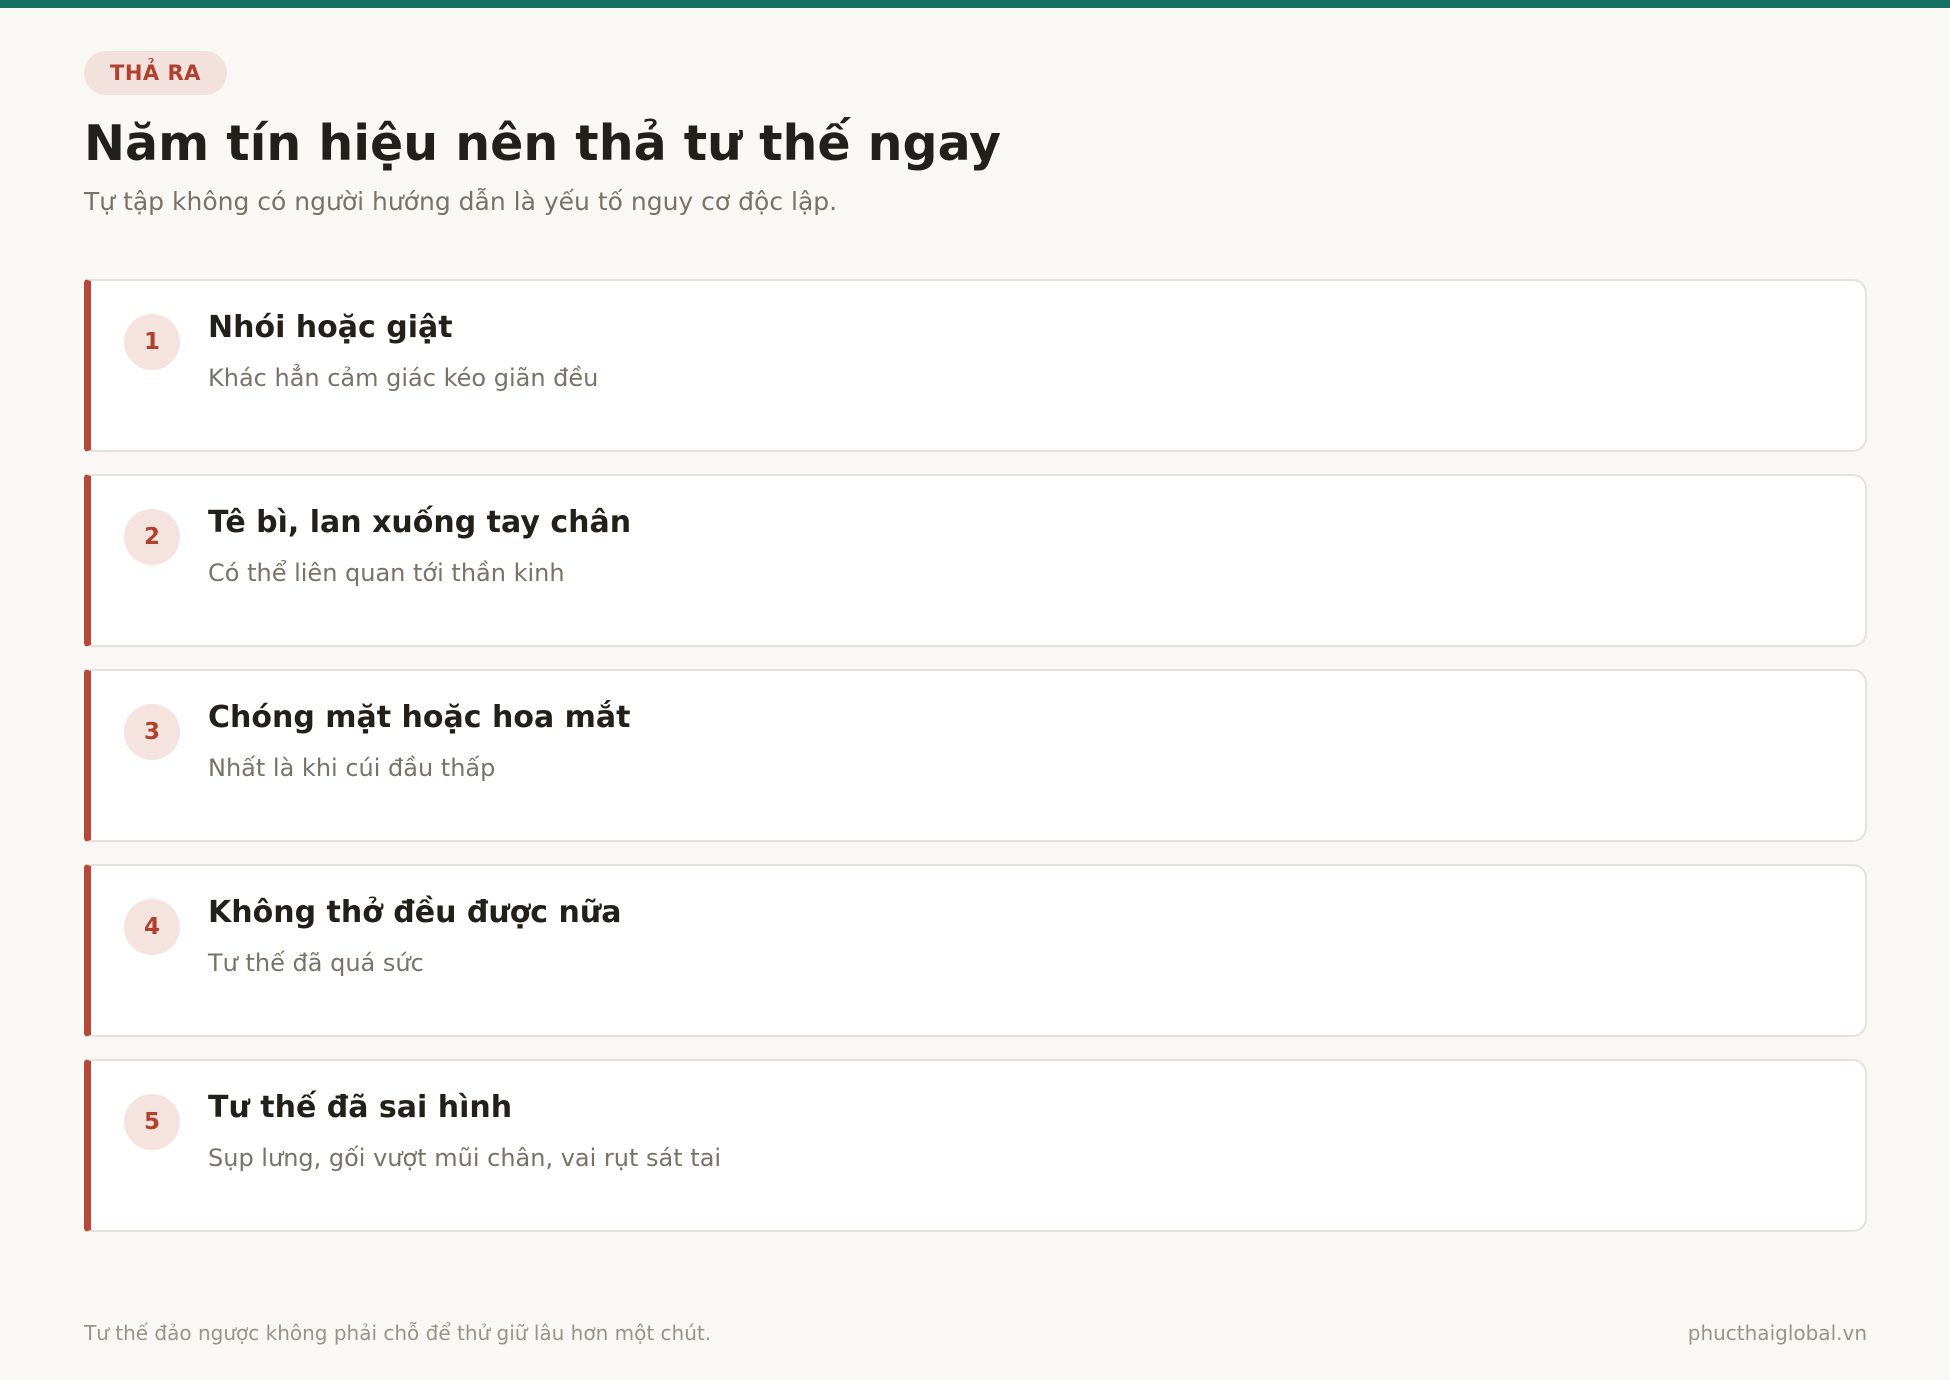  I want to click on signal-number-badge: 5, so click(152, 1122).